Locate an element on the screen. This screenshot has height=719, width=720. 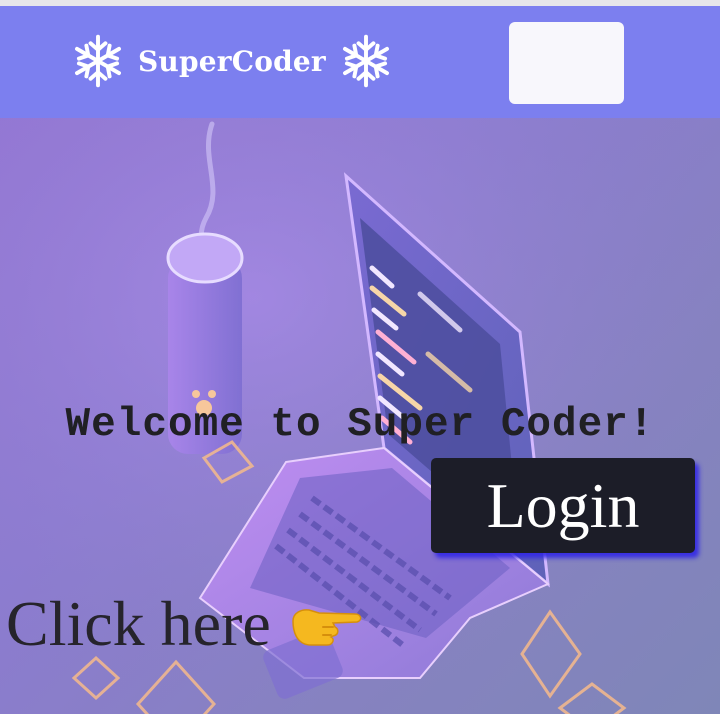
brand: SuperCoder is located at coordinates (232, 61).